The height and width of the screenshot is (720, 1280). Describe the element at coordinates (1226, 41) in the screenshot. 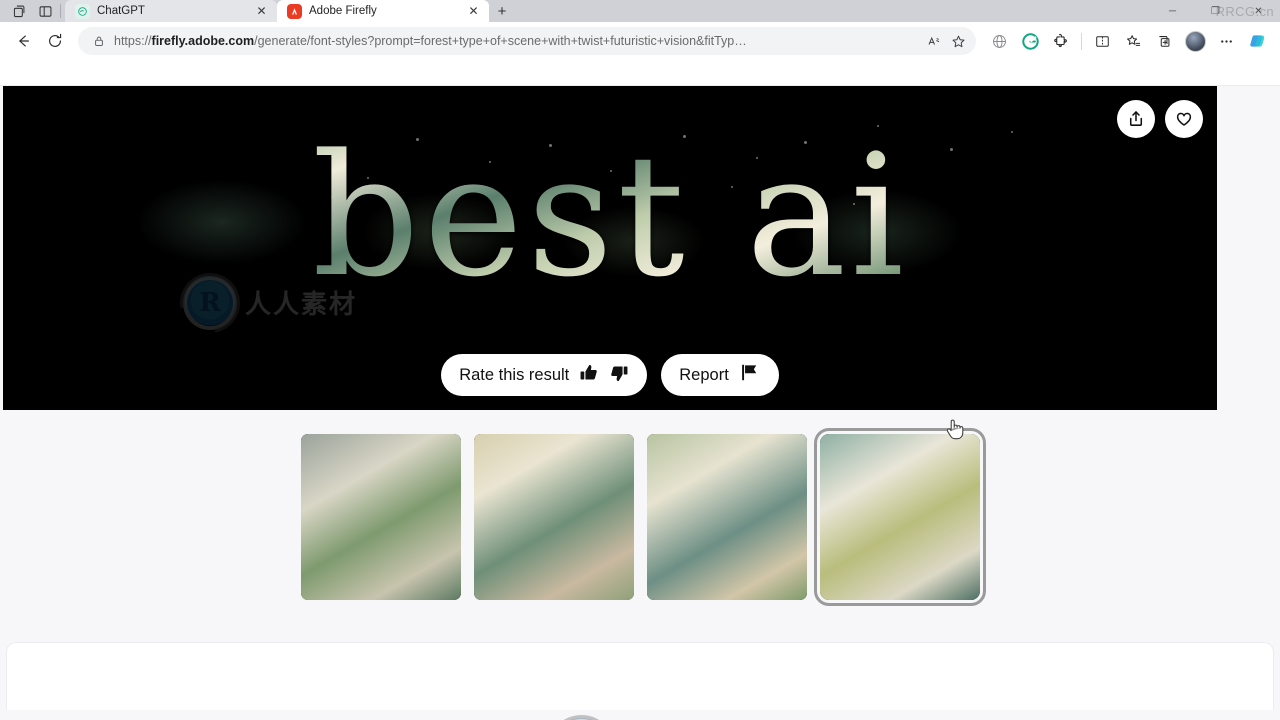

I see `settings-more-icon` at that location.